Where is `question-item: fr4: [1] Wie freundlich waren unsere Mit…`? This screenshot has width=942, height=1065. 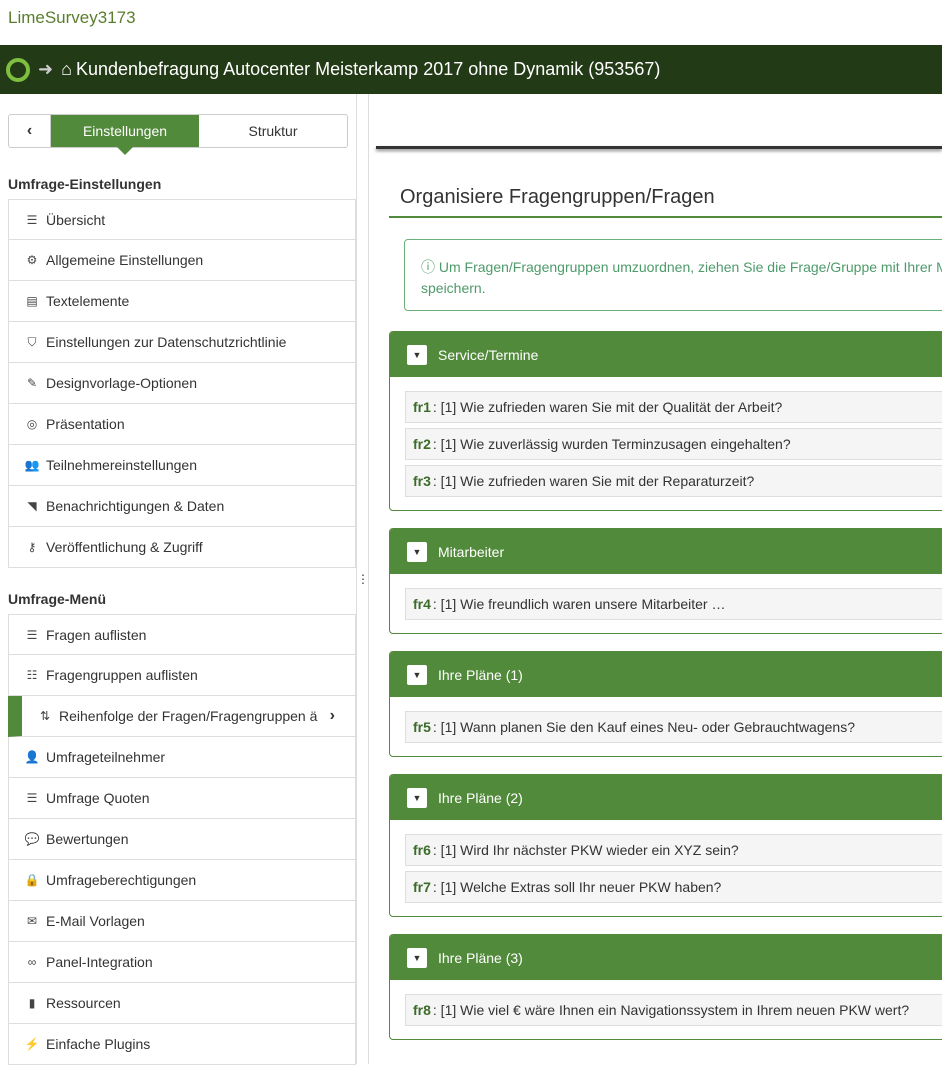
question-item: fr4: [1] Wie freundlich waren unsere Mit… is located at coordinates (673, 604).